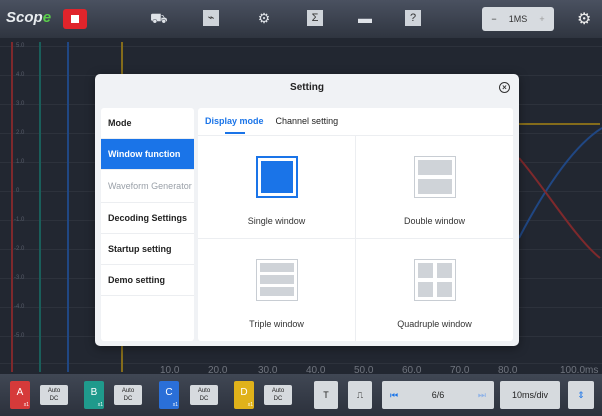 The height and width of the screenshot is (416, 602). Describe the element at coordinates (584, 19) in the screenshot. I see `settings-gear-icon: ⚙` at that location.